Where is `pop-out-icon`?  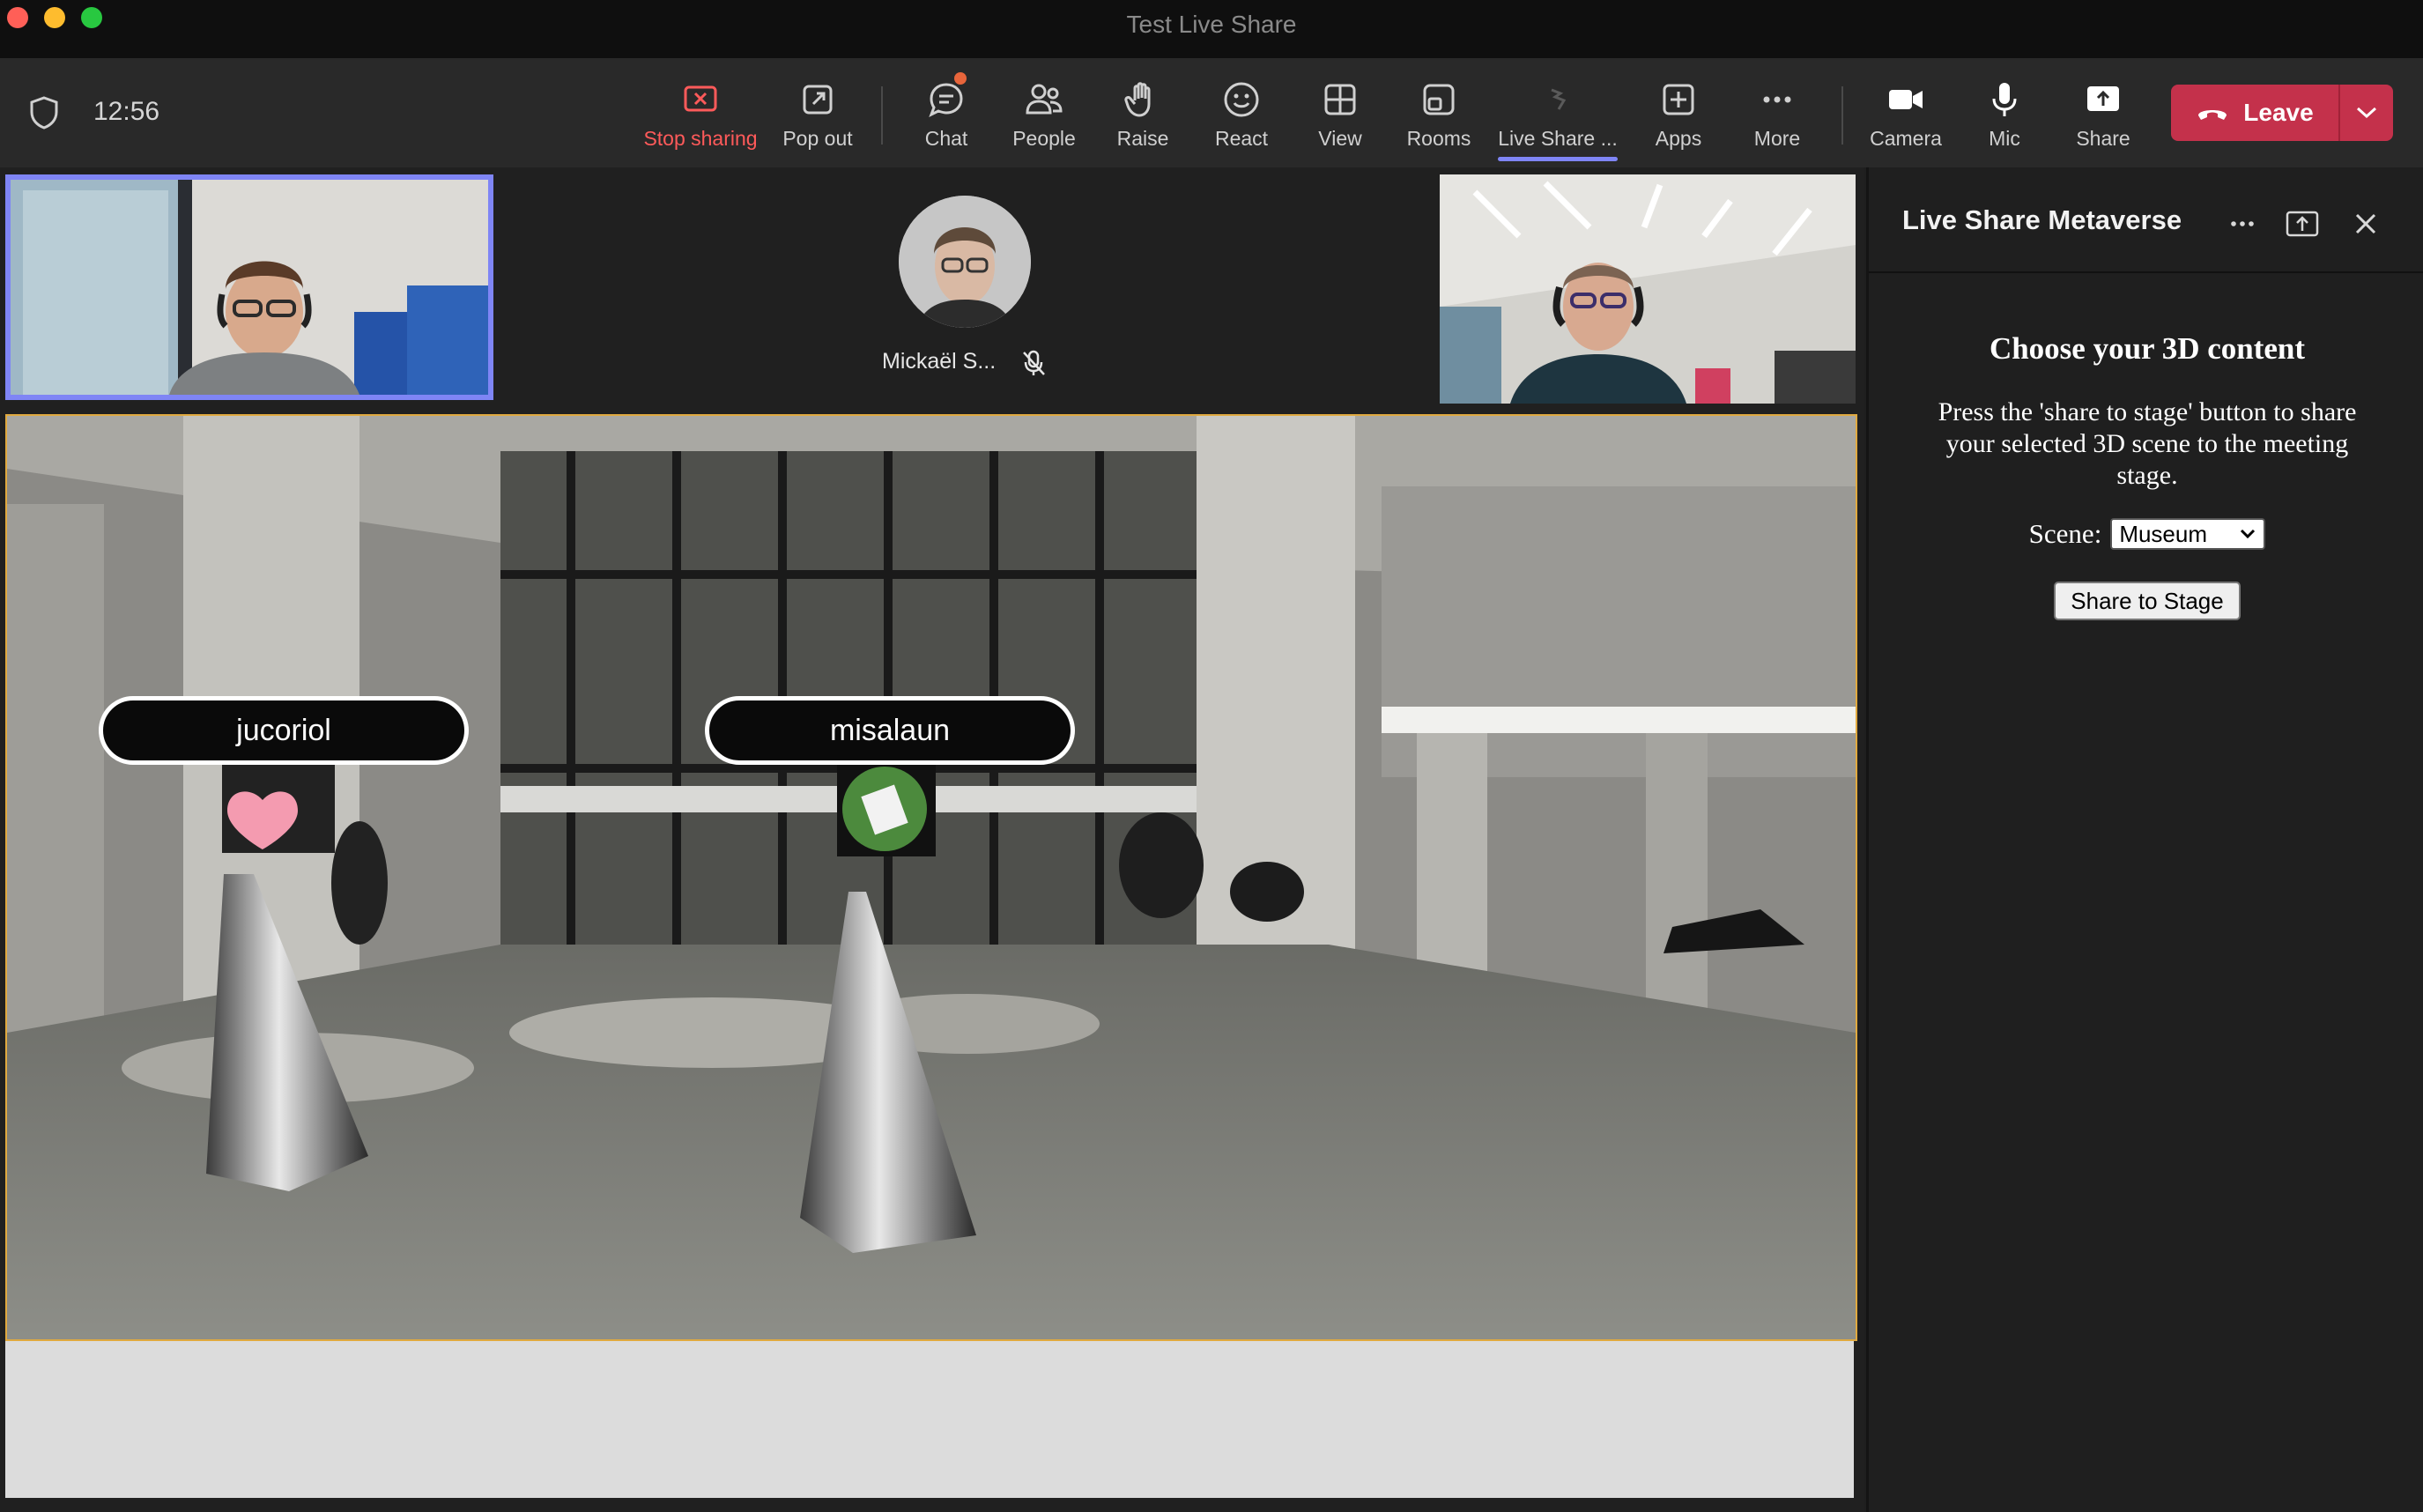
pop-out-icon is located at coordinates (818, 100).